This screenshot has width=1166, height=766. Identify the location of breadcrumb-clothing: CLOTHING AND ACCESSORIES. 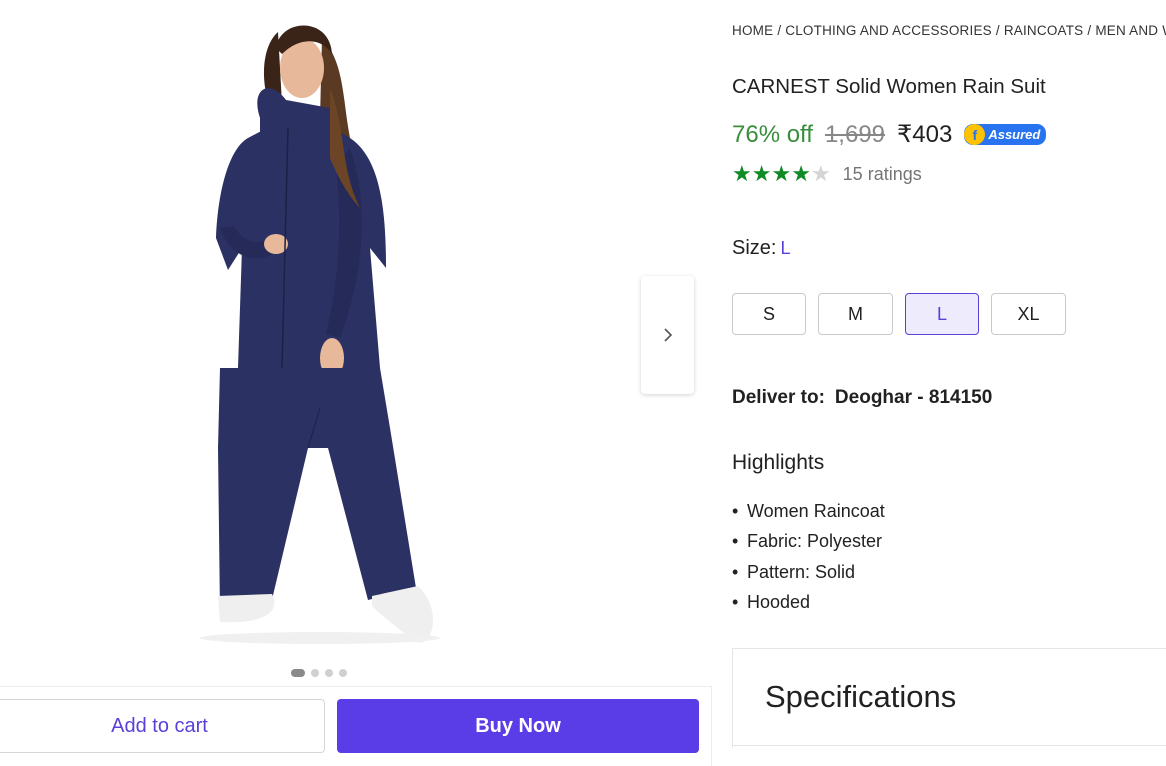
(888, 30).